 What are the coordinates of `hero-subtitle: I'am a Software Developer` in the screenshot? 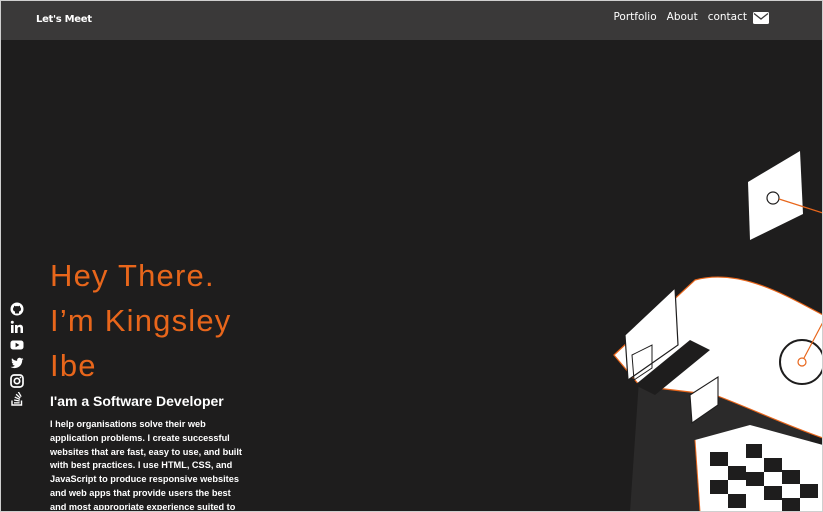 It's located at (137, 401).